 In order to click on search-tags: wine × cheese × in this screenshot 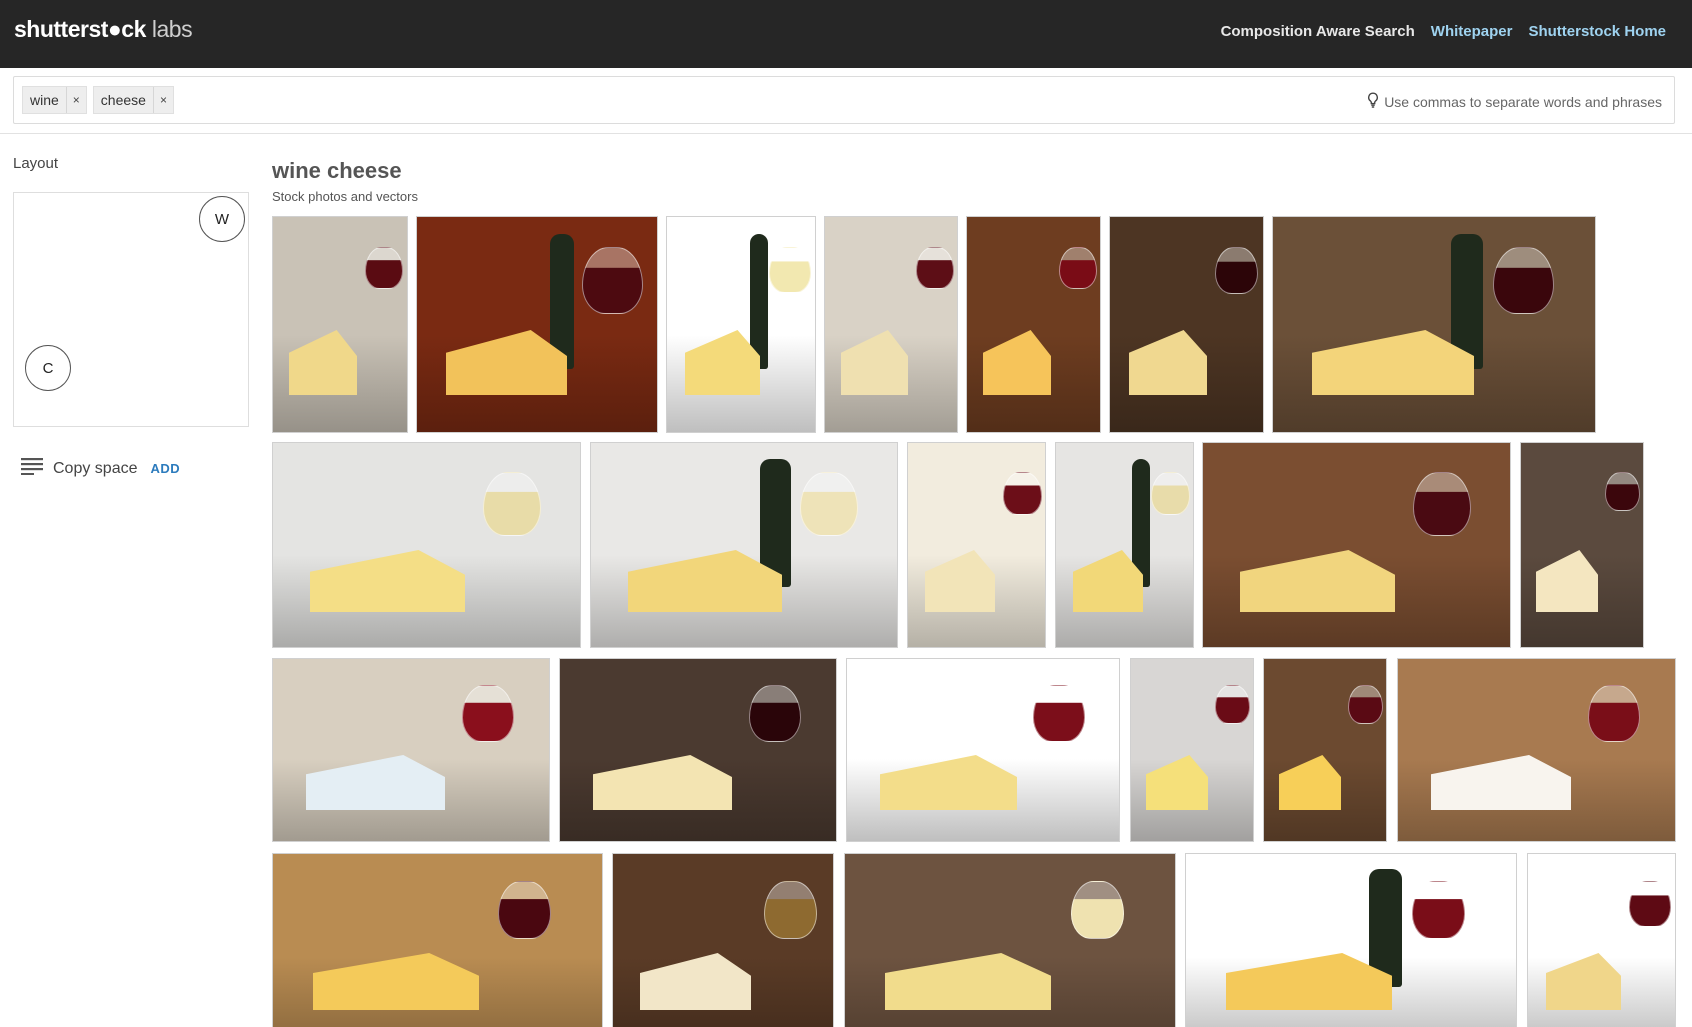, I will do `click(98, 100)`.